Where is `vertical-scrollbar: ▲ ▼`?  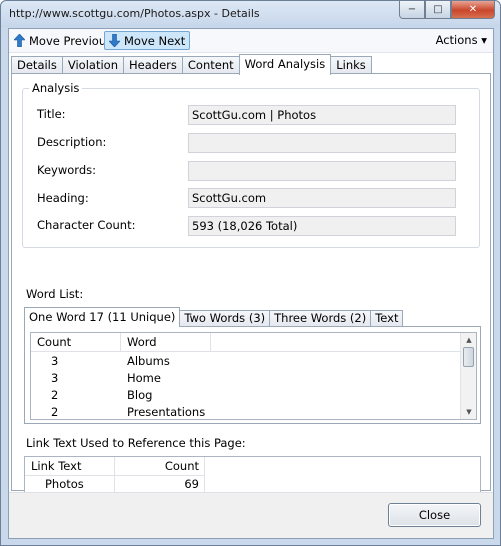
vertical-scrollbar: ▲ ▼ is located at coordinates (468, 376).